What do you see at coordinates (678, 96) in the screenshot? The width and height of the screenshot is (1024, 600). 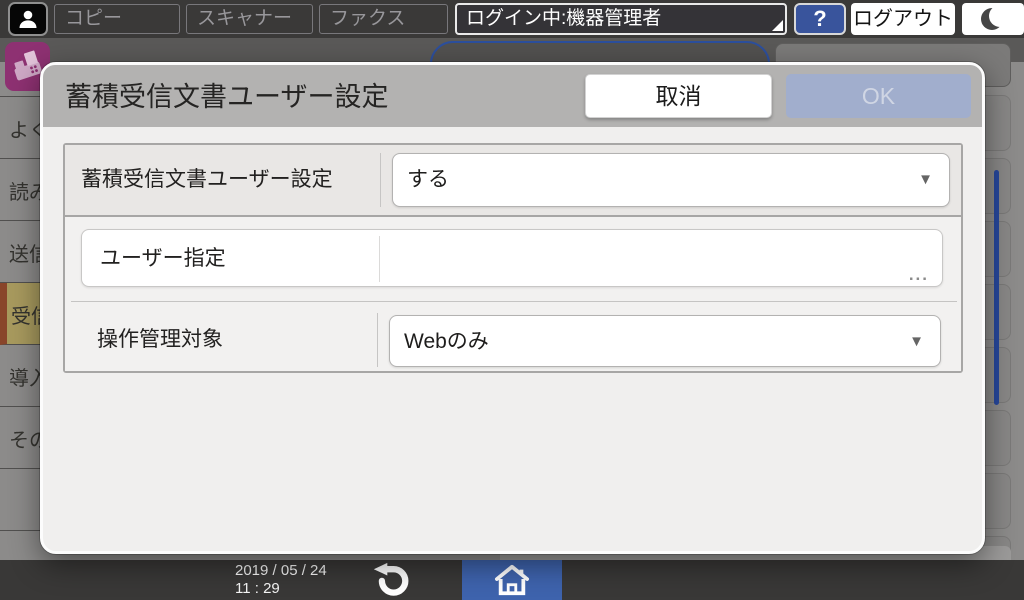 I see `cancel-button: 取消` at bounding box center [678, 96].